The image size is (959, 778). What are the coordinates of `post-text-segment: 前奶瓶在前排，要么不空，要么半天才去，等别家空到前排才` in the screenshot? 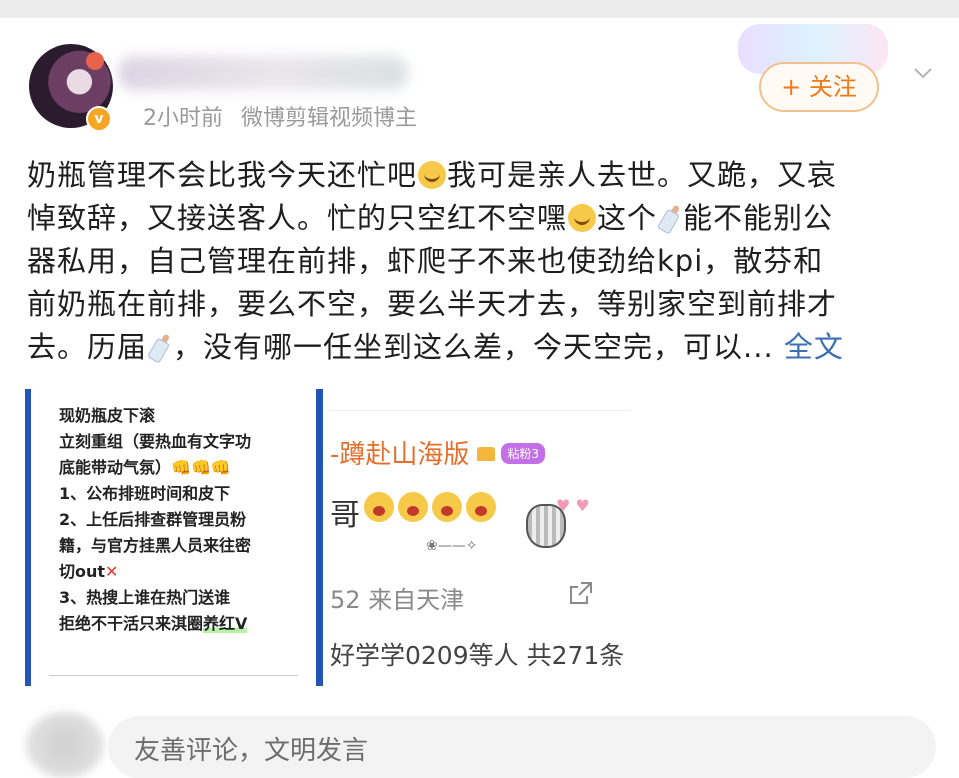 It's located at (432, 304).